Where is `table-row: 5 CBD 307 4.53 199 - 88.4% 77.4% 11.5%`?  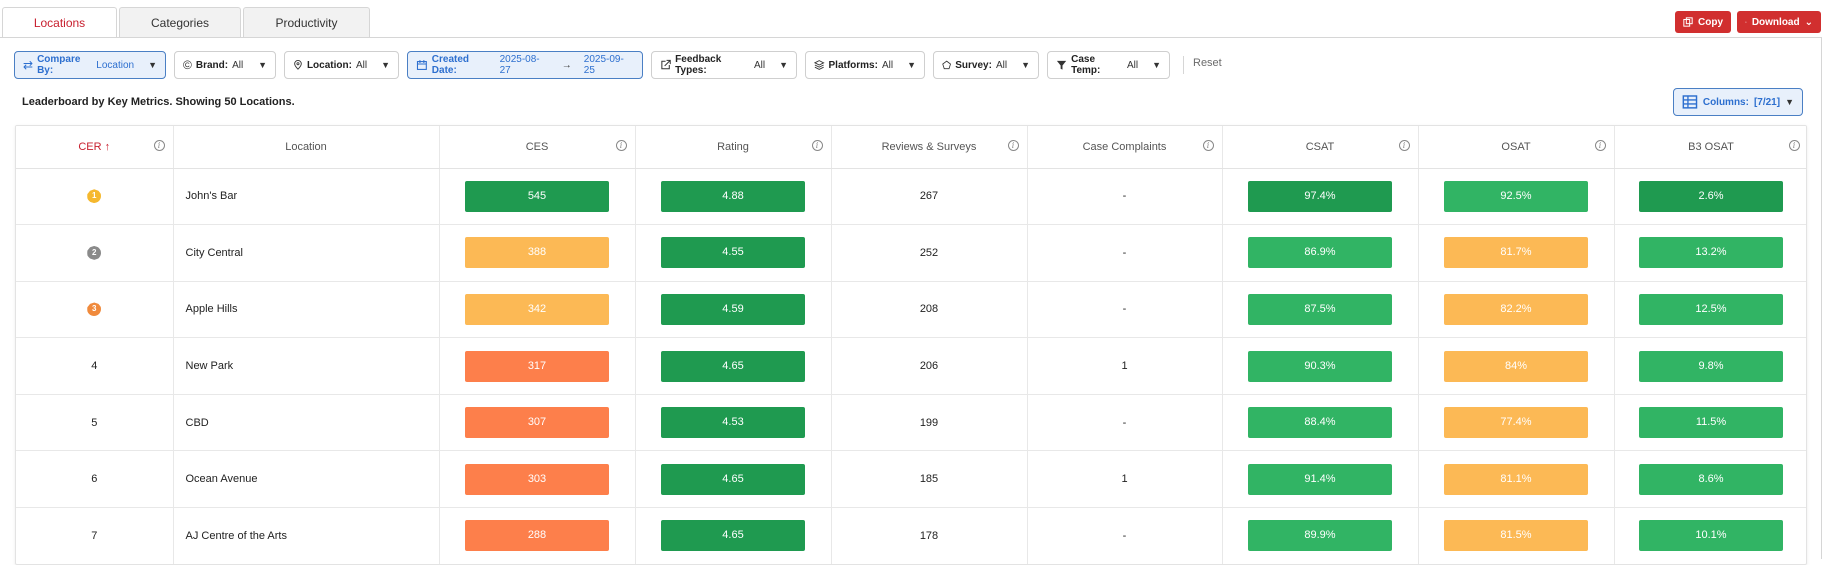
table-row: 5 CBD 307 4.53 199 - 88.4% 77.4% 11.5% is located at coordinates (911, 423).